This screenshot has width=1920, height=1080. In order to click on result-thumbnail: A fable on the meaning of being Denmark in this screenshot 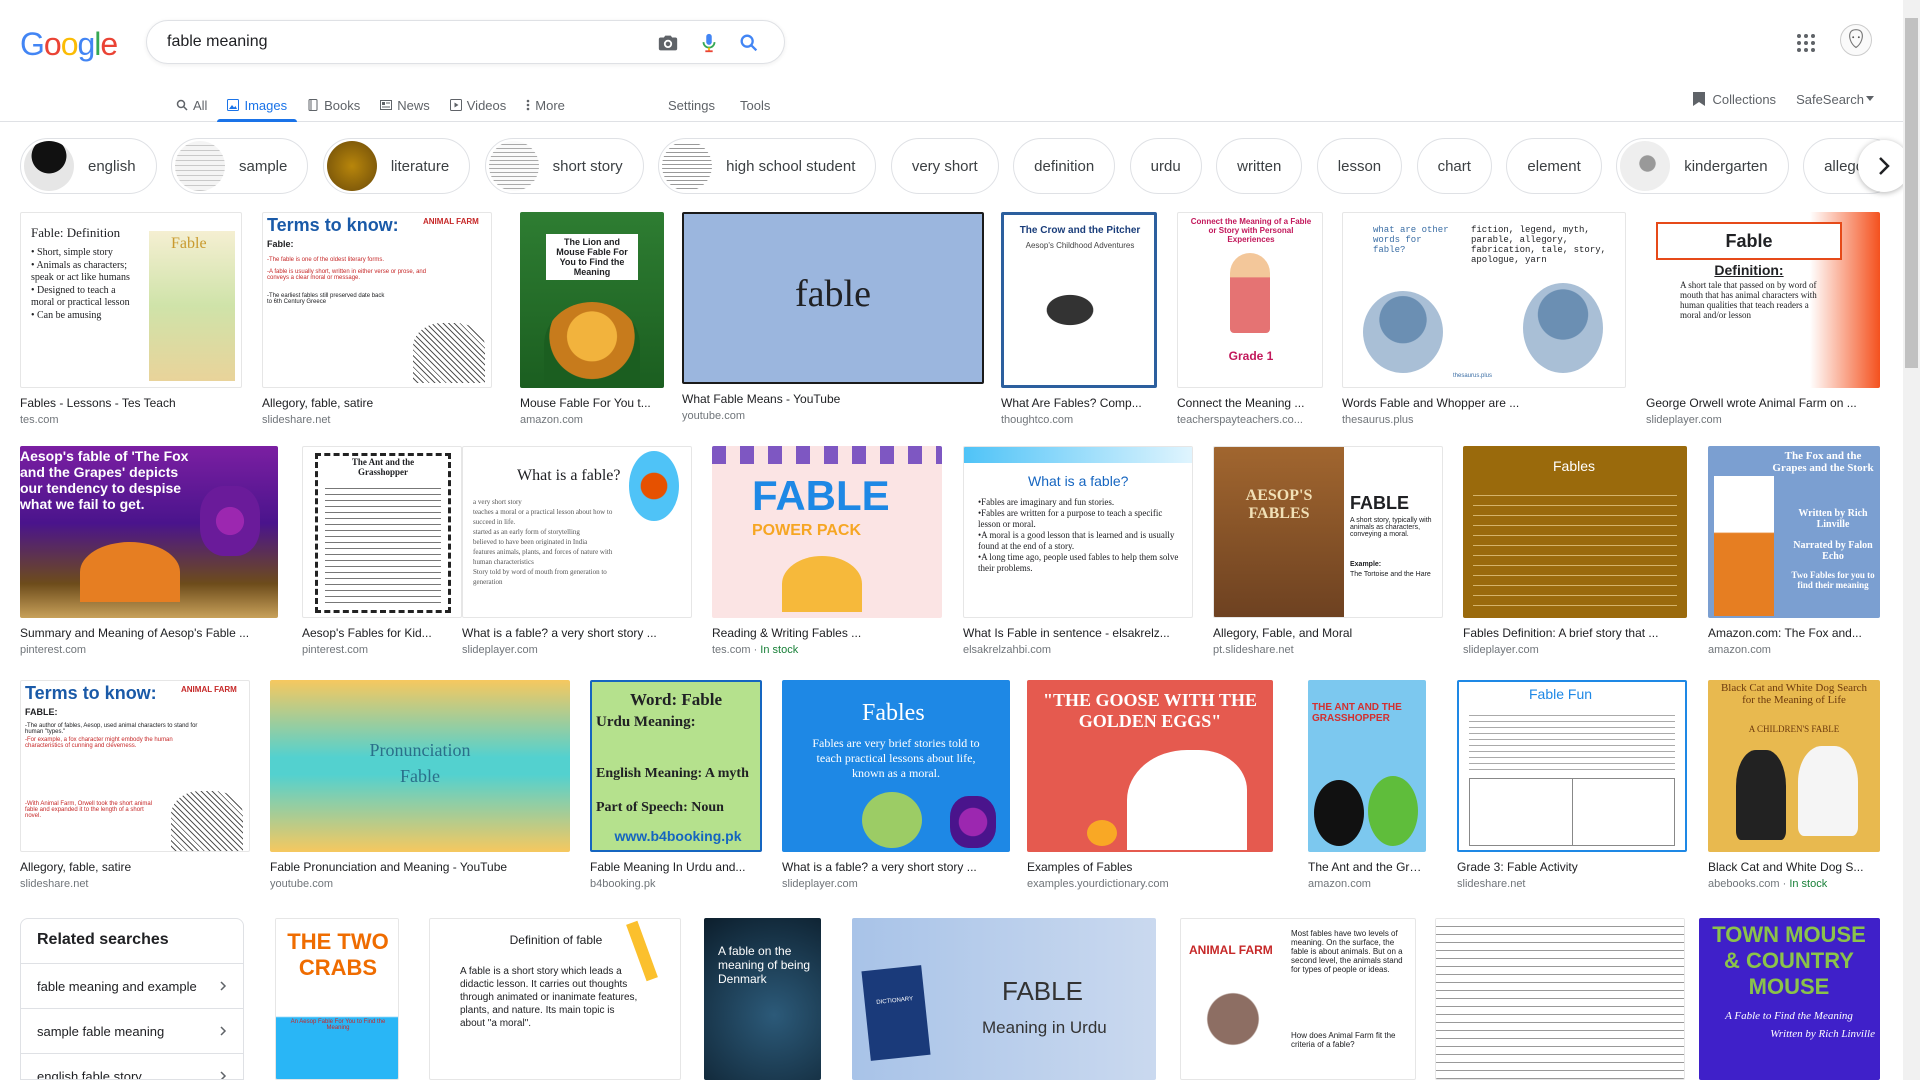, I will do `click(762, 999)`.